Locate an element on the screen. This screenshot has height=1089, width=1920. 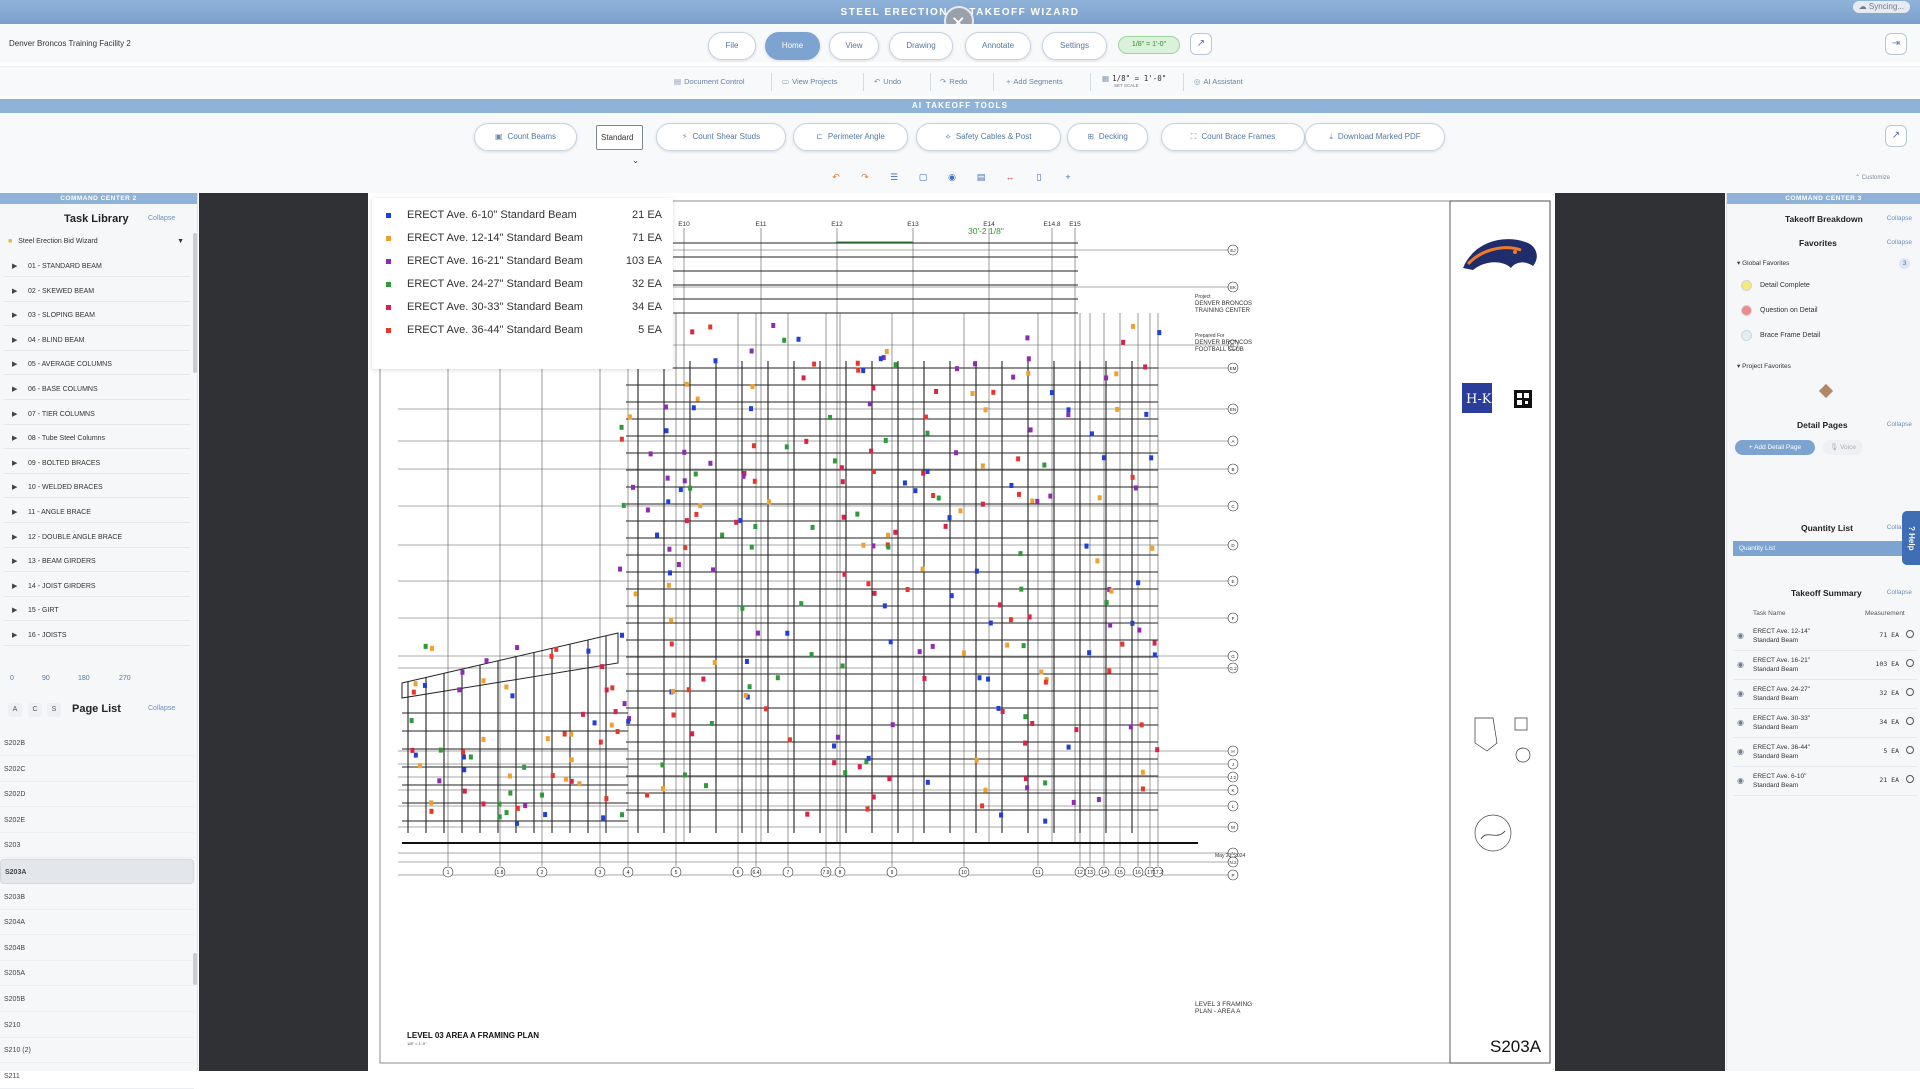
measure-icon: ↔ is located at coordinates (1010, 177).